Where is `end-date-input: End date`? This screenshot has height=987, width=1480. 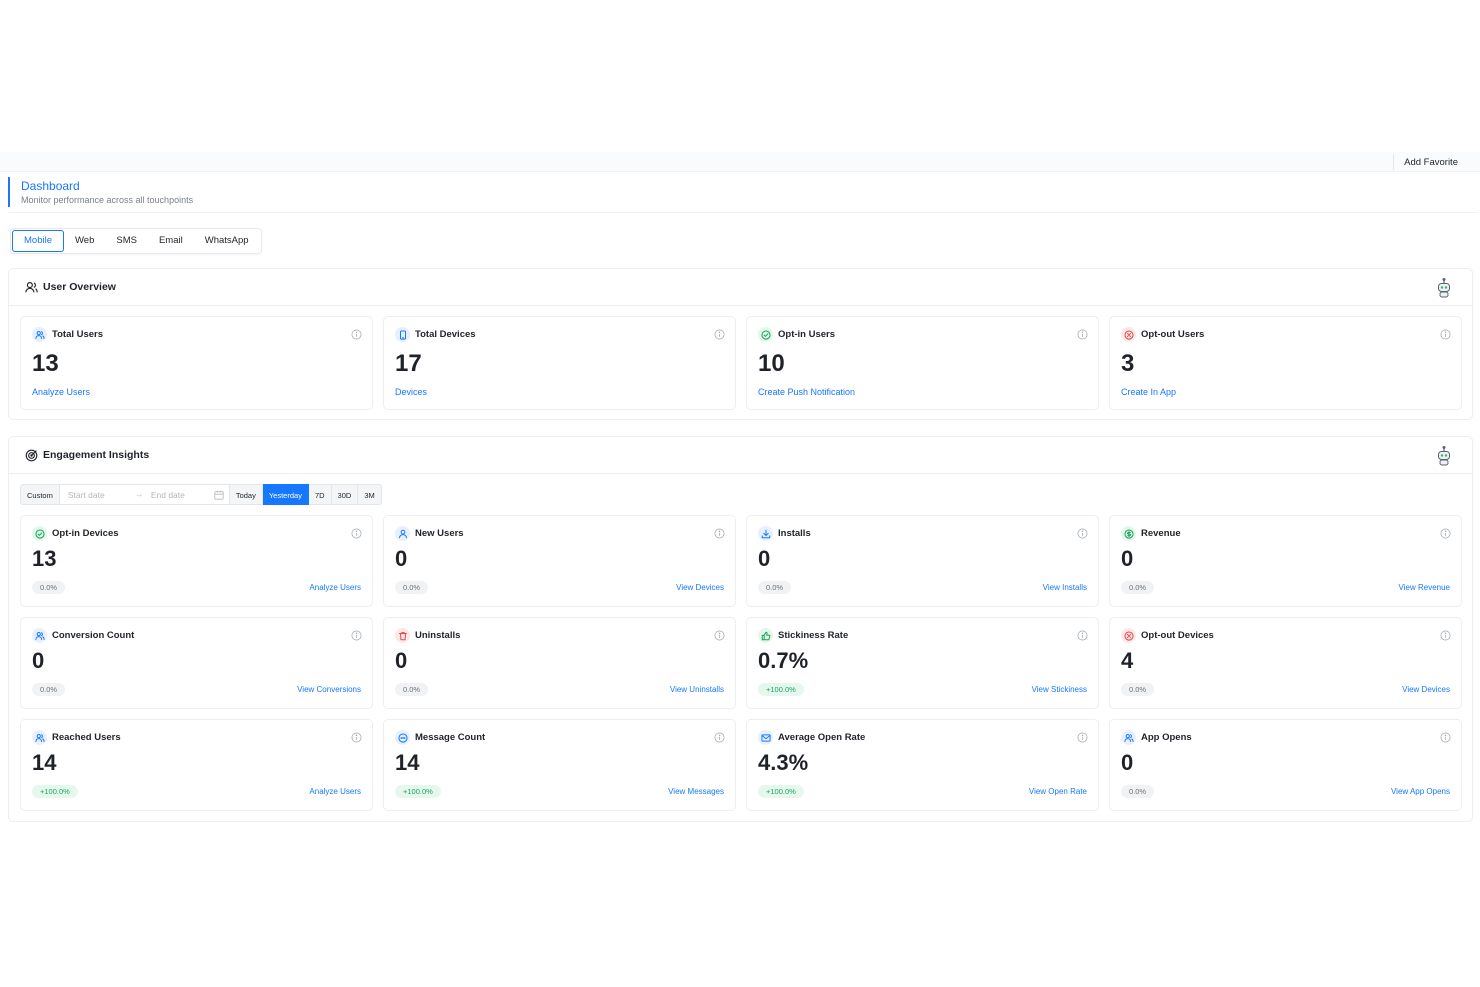 end-date-input: End date is located at coordinates (168, 495).